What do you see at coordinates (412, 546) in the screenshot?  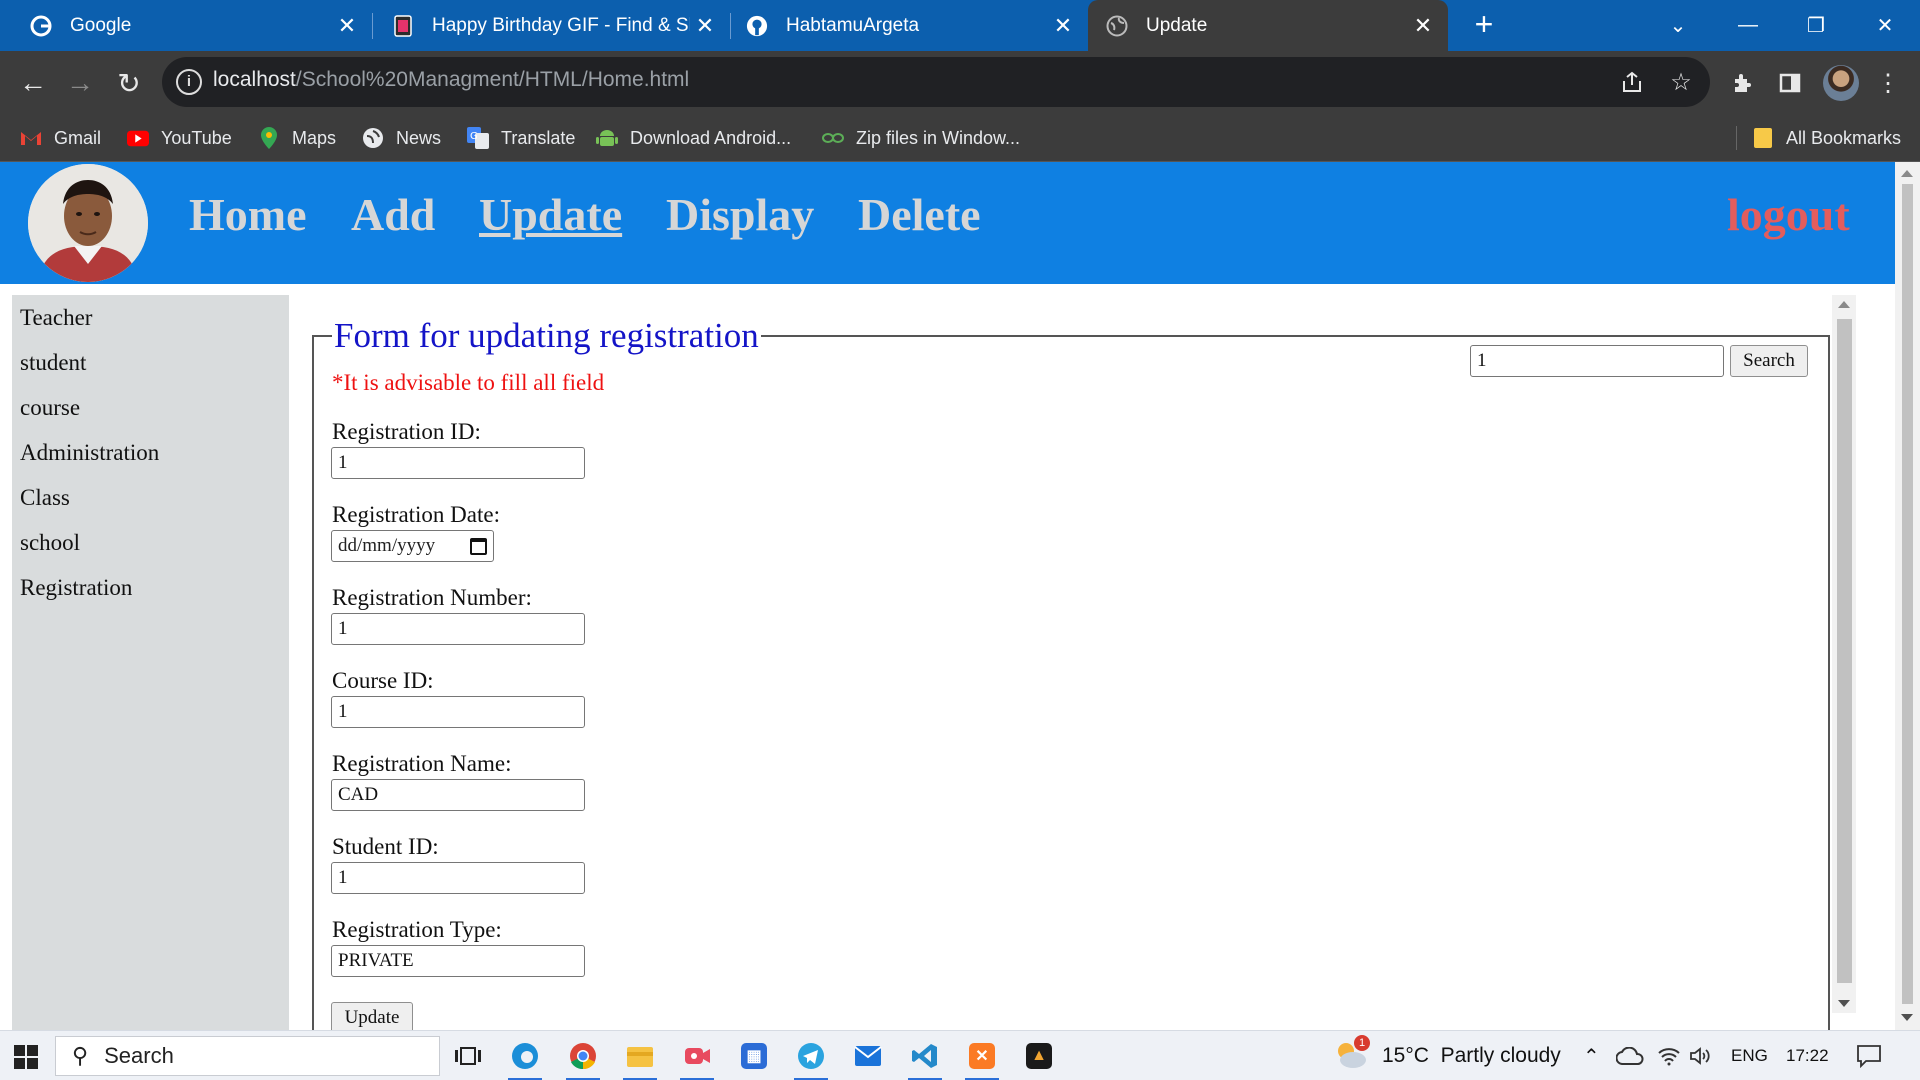 I see `registration-date-field: dd/mm/yyyy` at bounding box center [412, 546].